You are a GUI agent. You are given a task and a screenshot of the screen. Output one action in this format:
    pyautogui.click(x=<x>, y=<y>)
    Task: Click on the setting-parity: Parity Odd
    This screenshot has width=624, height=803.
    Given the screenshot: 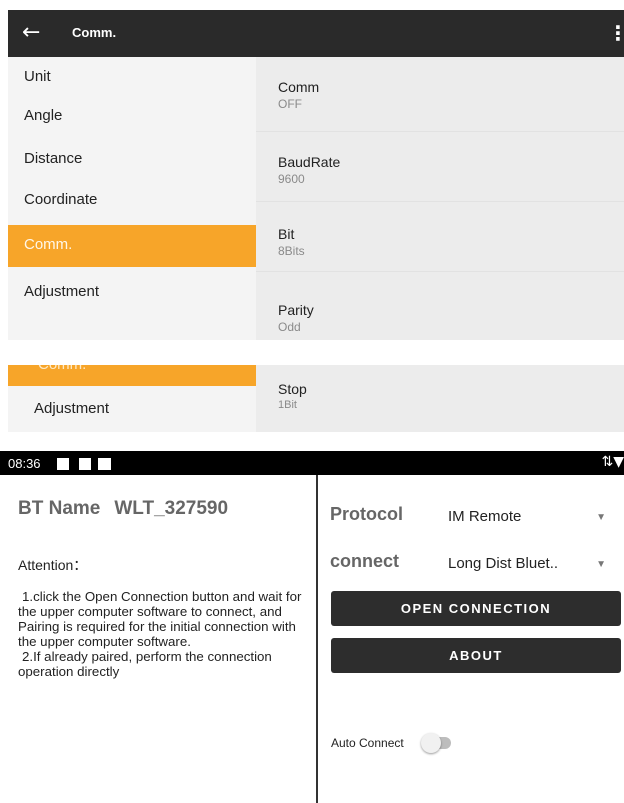 What is the action you would take?
    pyautogui.click(x=440, y=306)
    